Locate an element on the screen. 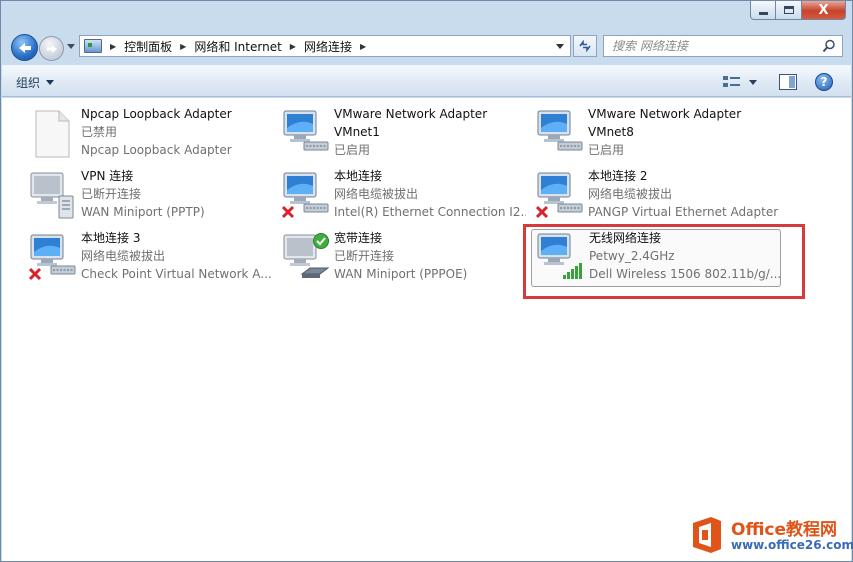  connection-name: 本地连接 is located at coordinates (358, 176).